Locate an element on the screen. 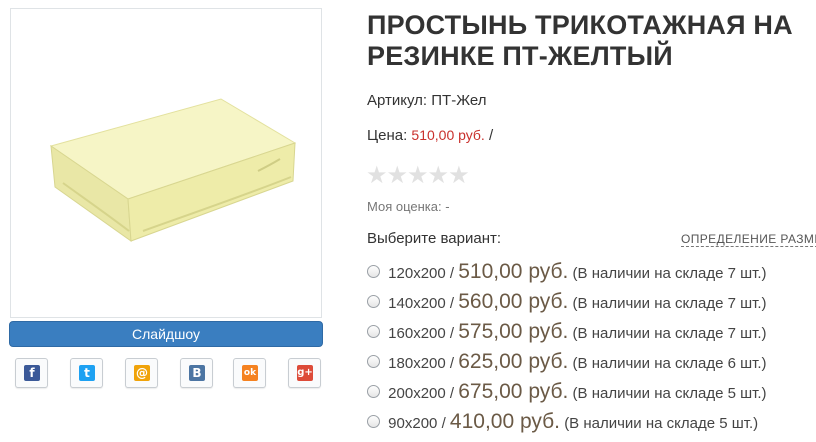 This screenshot has height=442, width=816. variant-label: Выберите вариант: is located at coordinates (434, 238).